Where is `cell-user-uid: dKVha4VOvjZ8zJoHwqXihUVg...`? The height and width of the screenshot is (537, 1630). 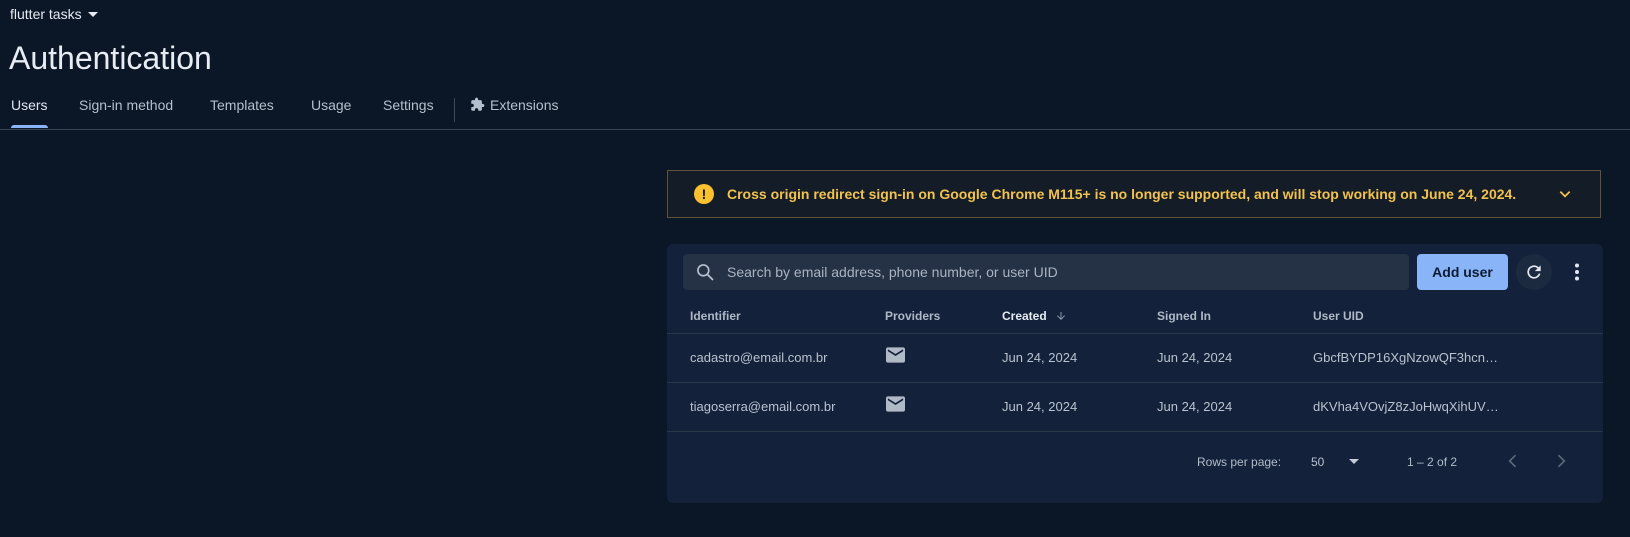 cell-user-uid: dKVha4VOvjZ8zJoHwqXihUVg... is located at coordinates (1406, 406).